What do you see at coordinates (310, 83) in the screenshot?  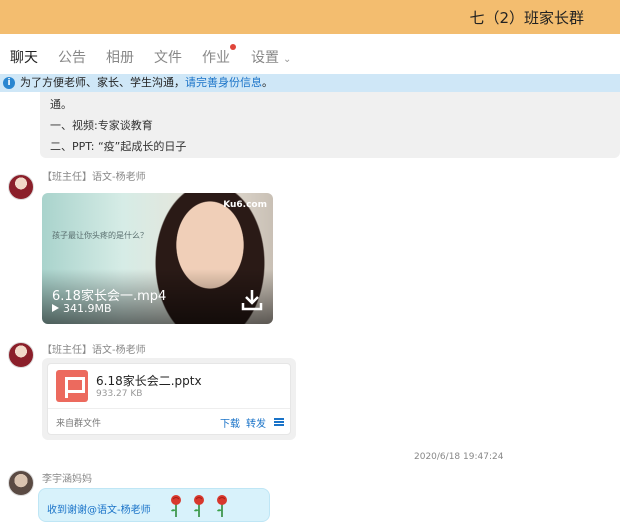 I see `identity-notice: i 为了方便老师、家长、学生沟通，请完善身份信息。` at bounding box center [310, 83].